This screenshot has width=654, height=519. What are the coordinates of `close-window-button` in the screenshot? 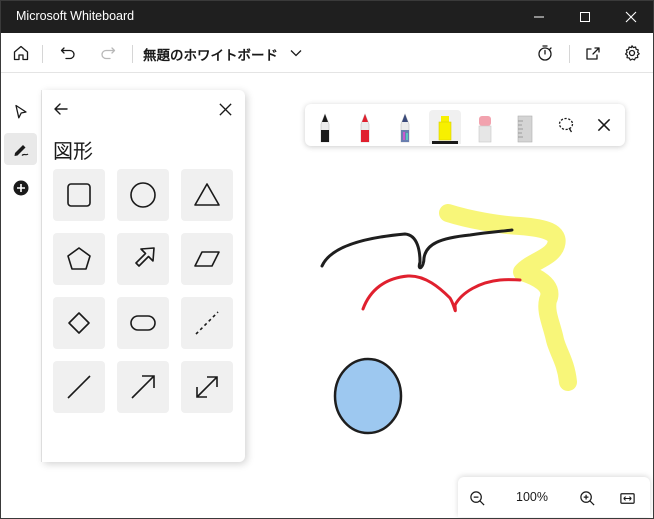 It's located at (631, 16).